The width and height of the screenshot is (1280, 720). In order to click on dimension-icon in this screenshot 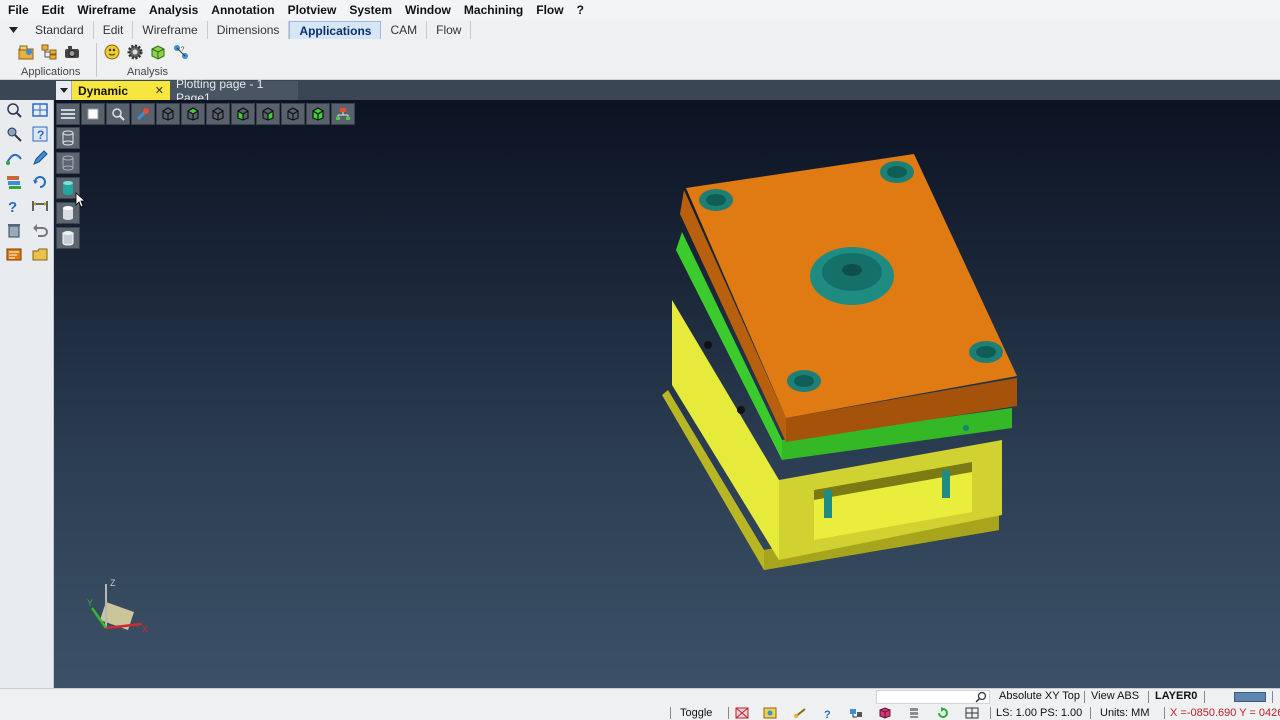, I will do `click(40, 206)`.